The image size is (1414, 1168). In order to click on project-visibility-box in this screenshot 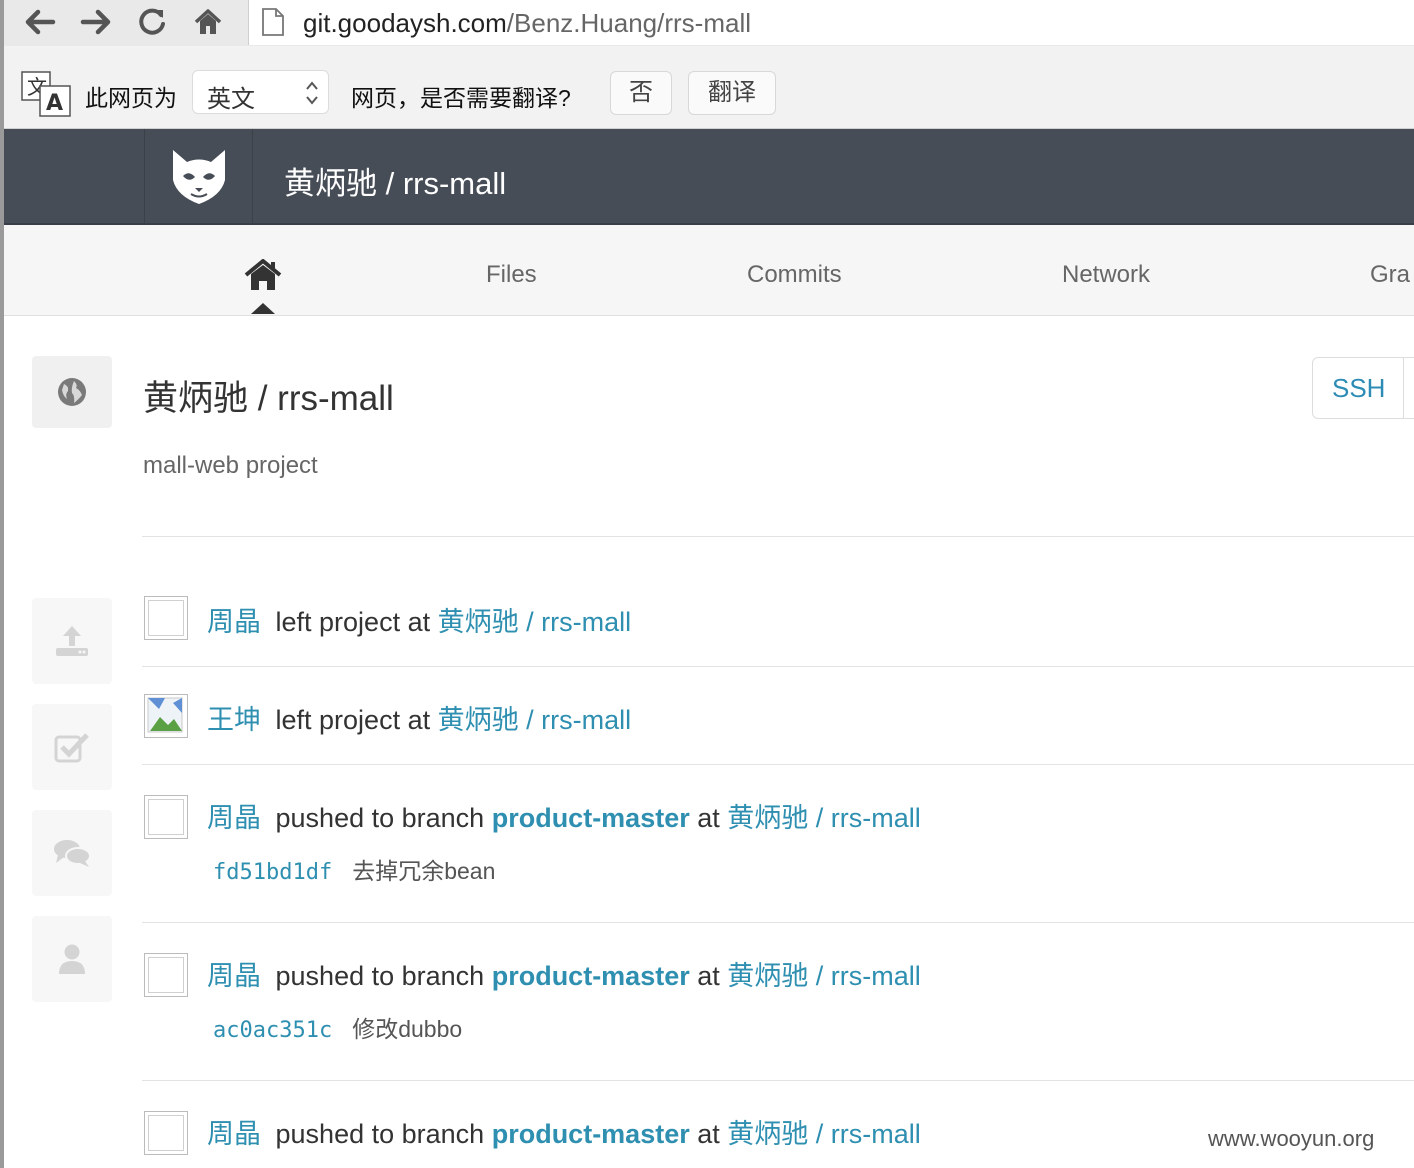, I will do `click(72, 392)`.